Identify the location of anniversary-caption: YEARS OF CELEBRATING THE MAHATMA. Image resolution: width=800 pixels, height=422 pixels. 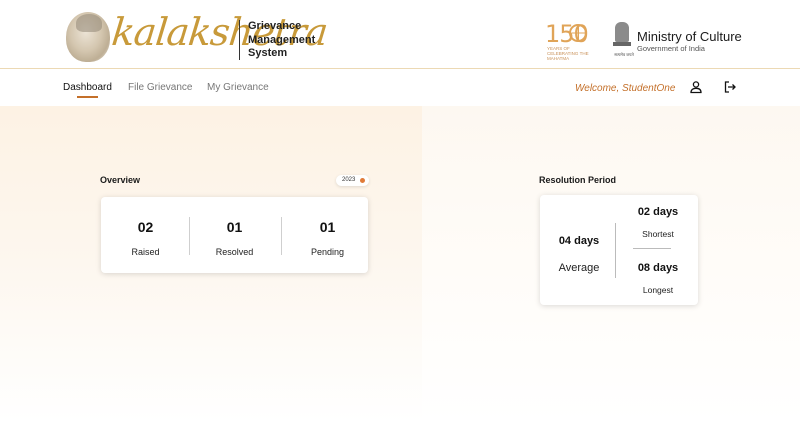
(568, 53).